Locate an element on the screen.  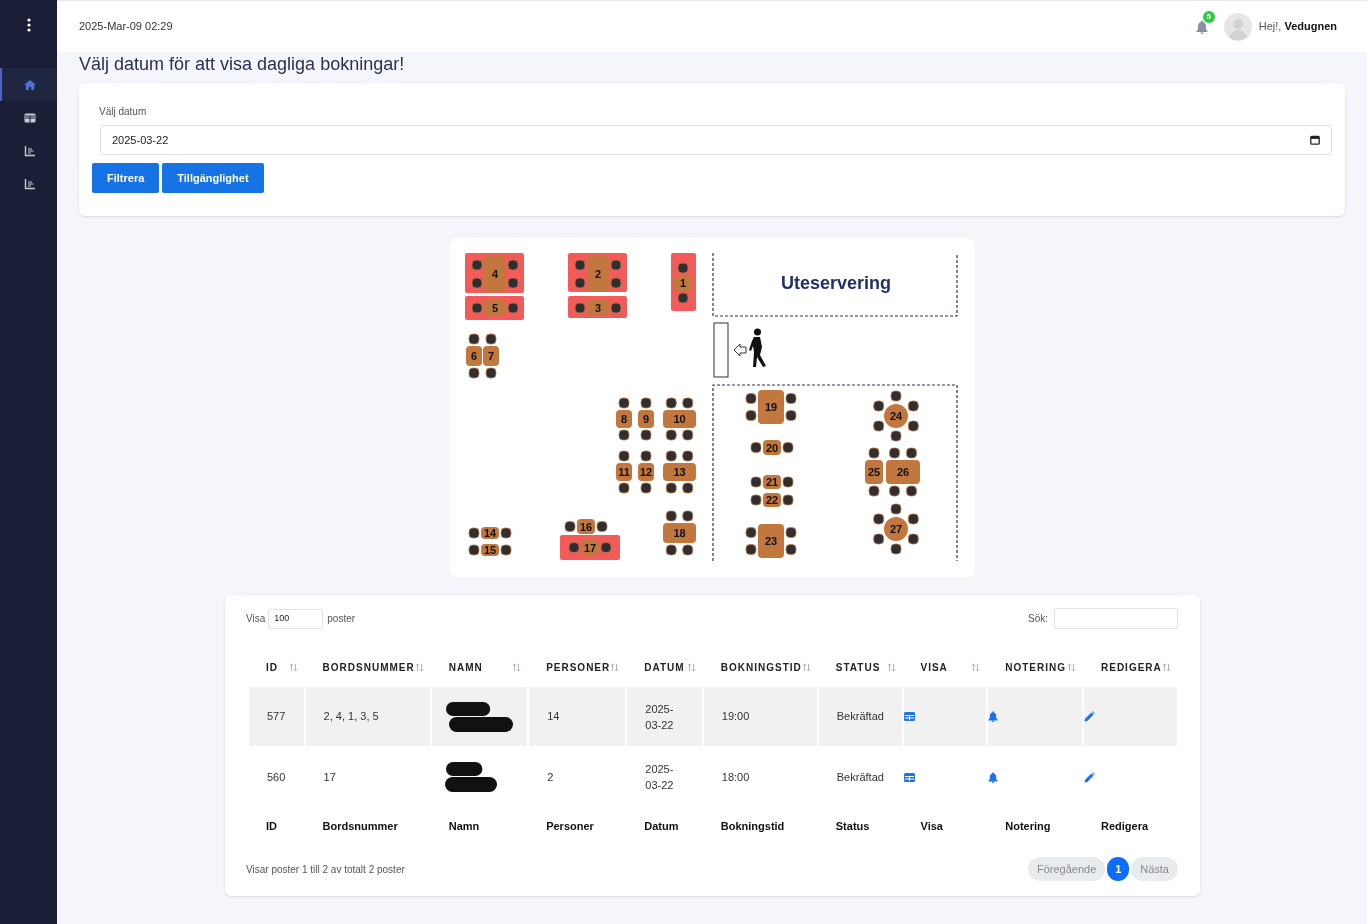
column-header: DATUM is located at coordinates (664, 667).